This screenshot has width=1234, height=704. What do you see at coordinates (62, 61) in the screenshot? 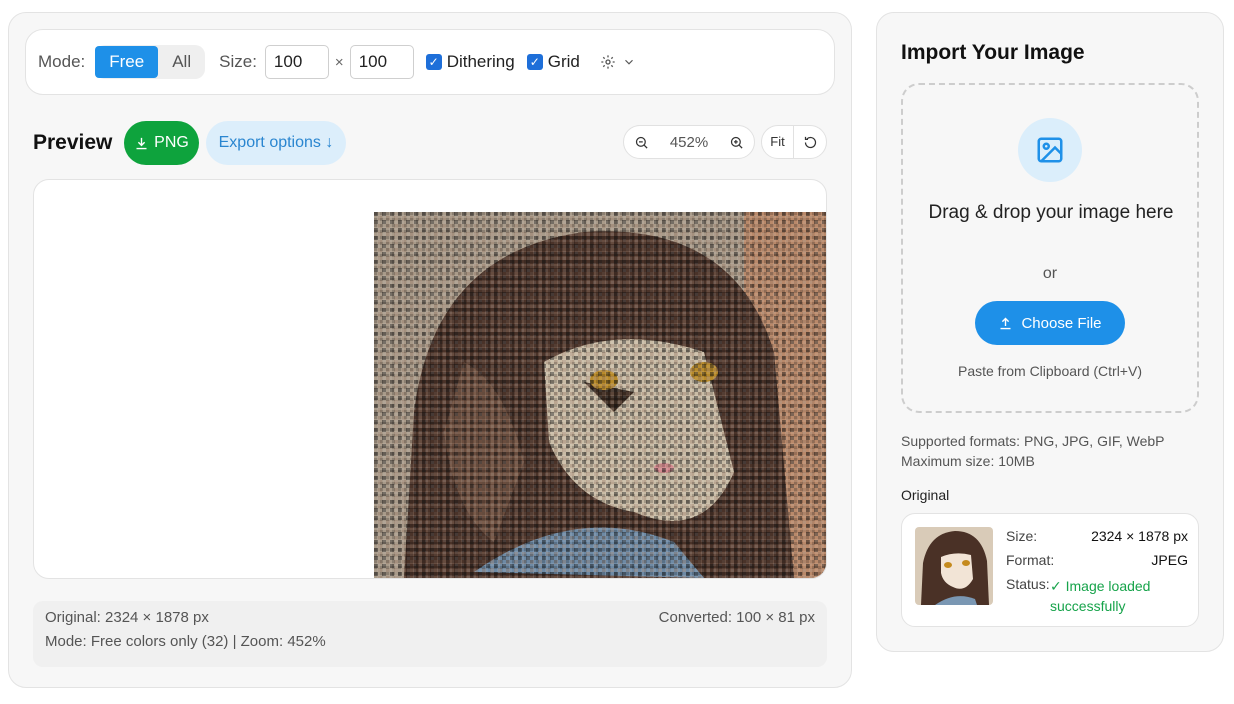
I see `mode-label: Mode:` at bounding box center [62, 61].